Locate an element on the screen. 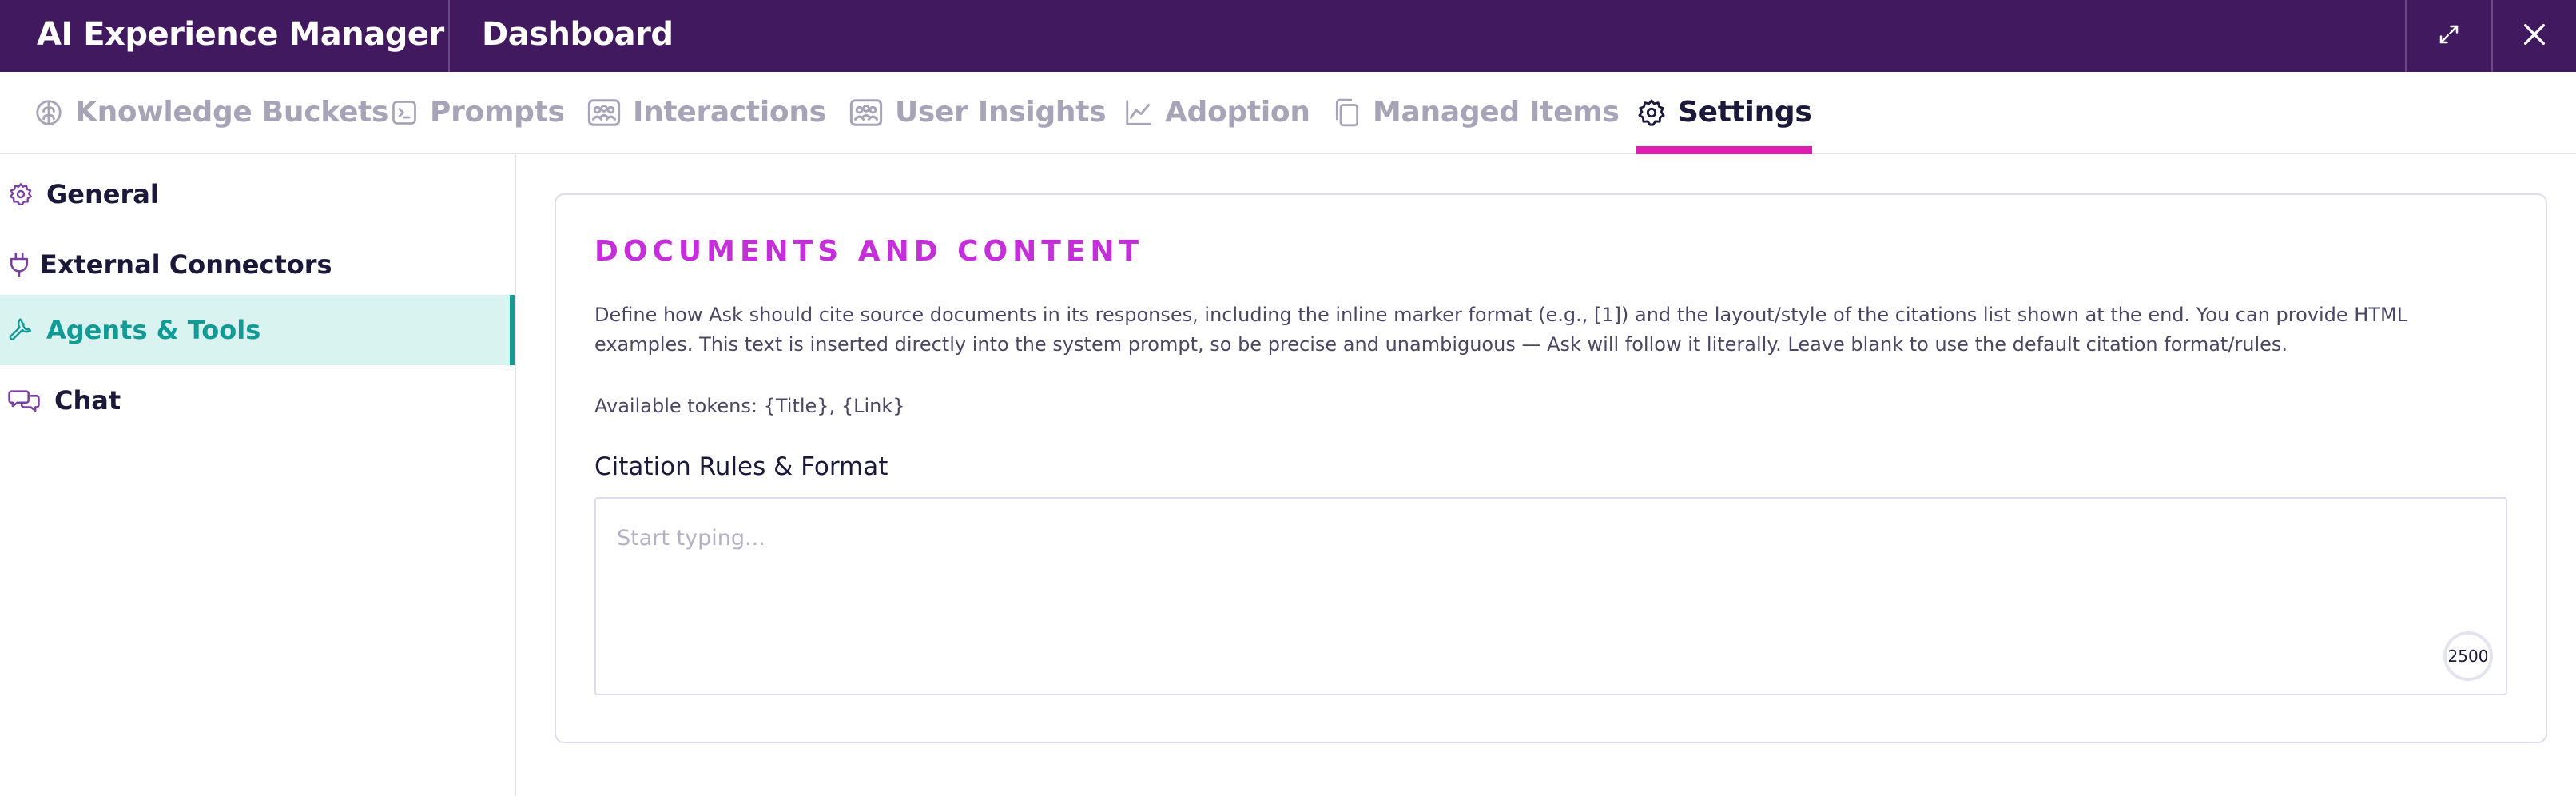 This screenshot has height=796, width=2576. expand-arrows-icon is located at coordinates (2449, 36).